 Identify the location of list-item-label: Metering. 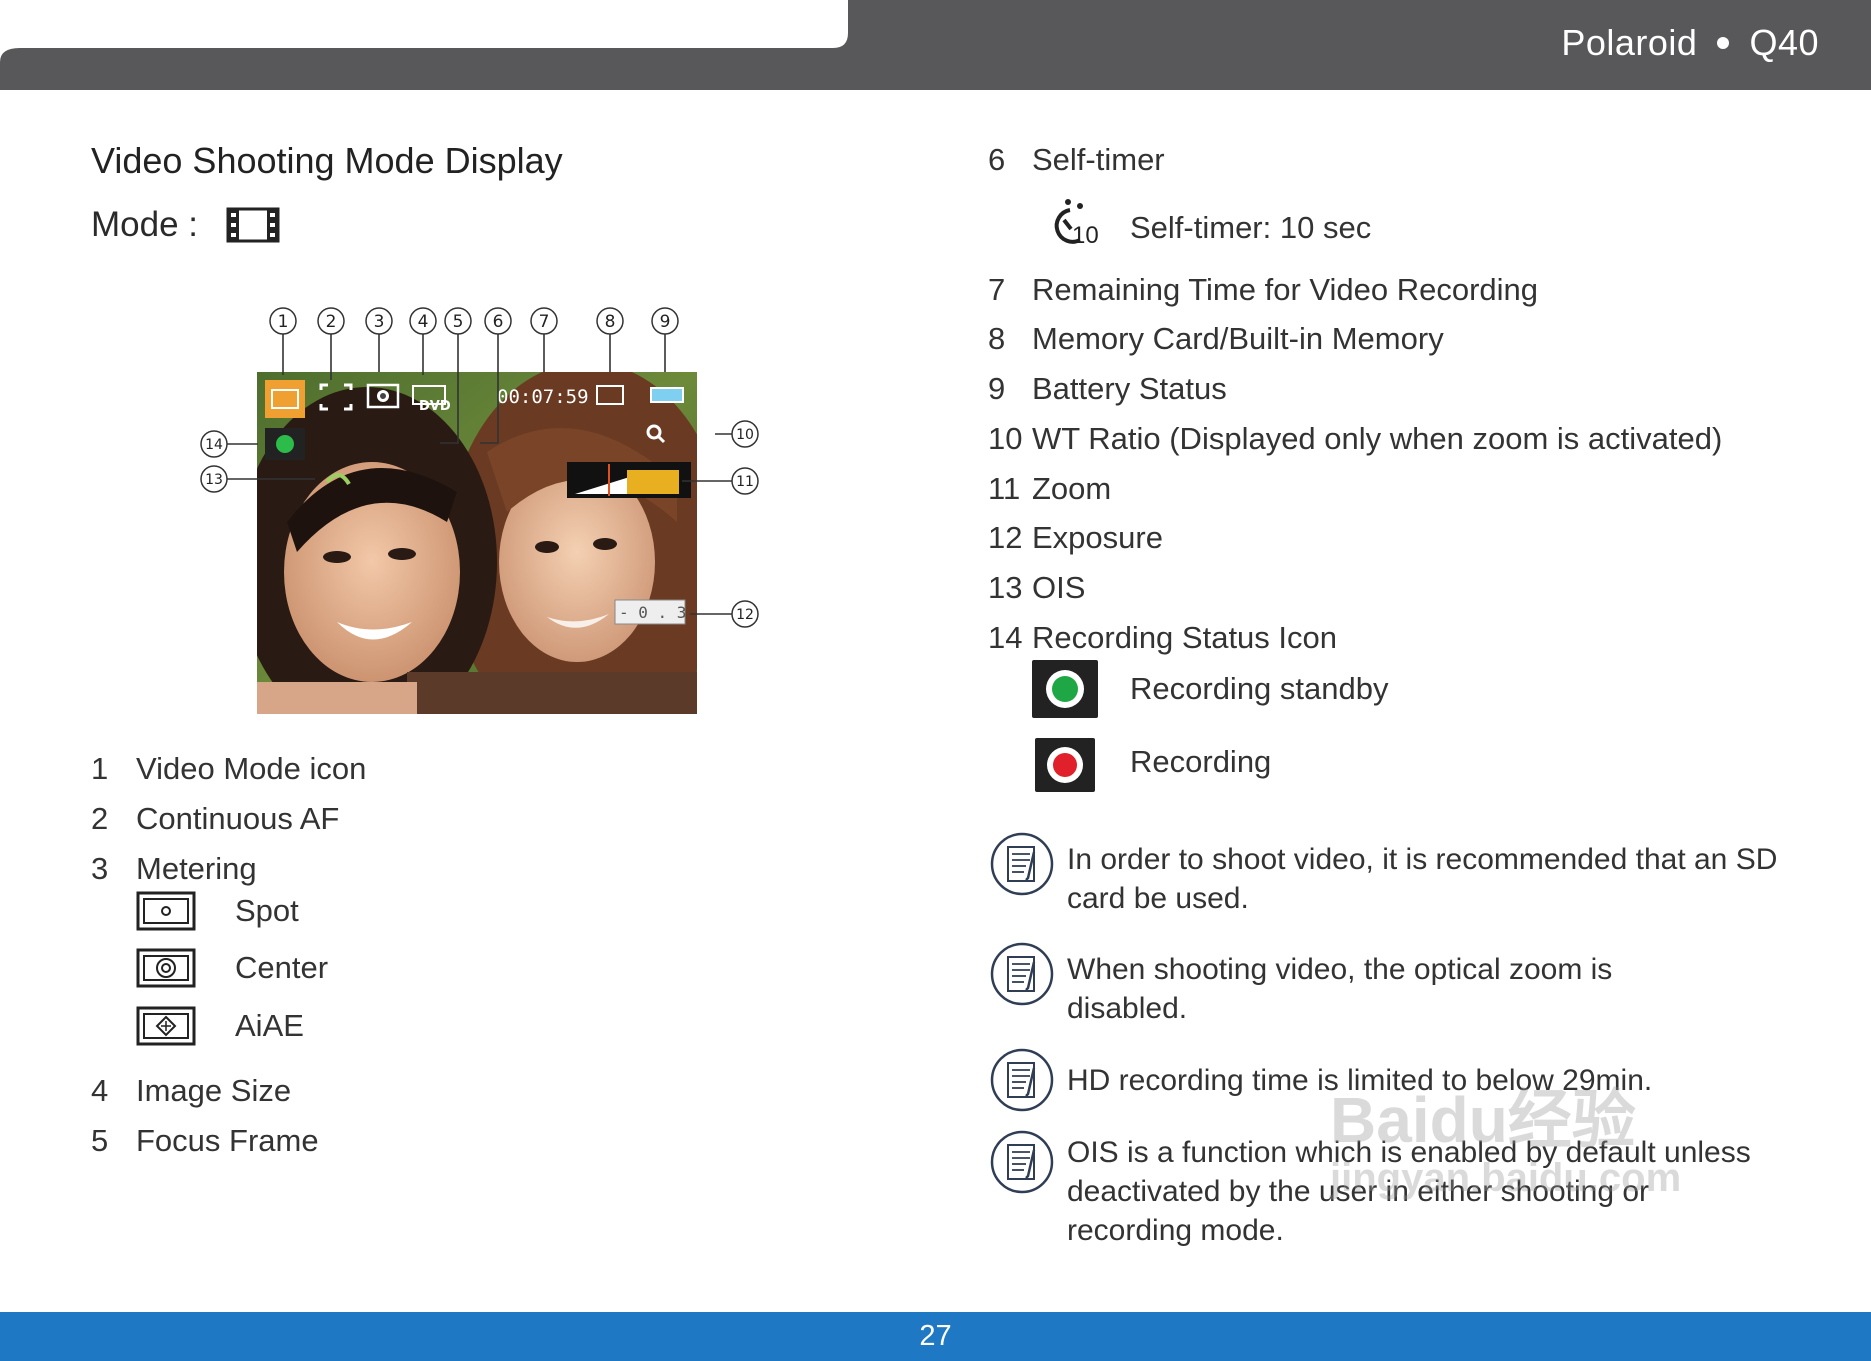
(196, 868).